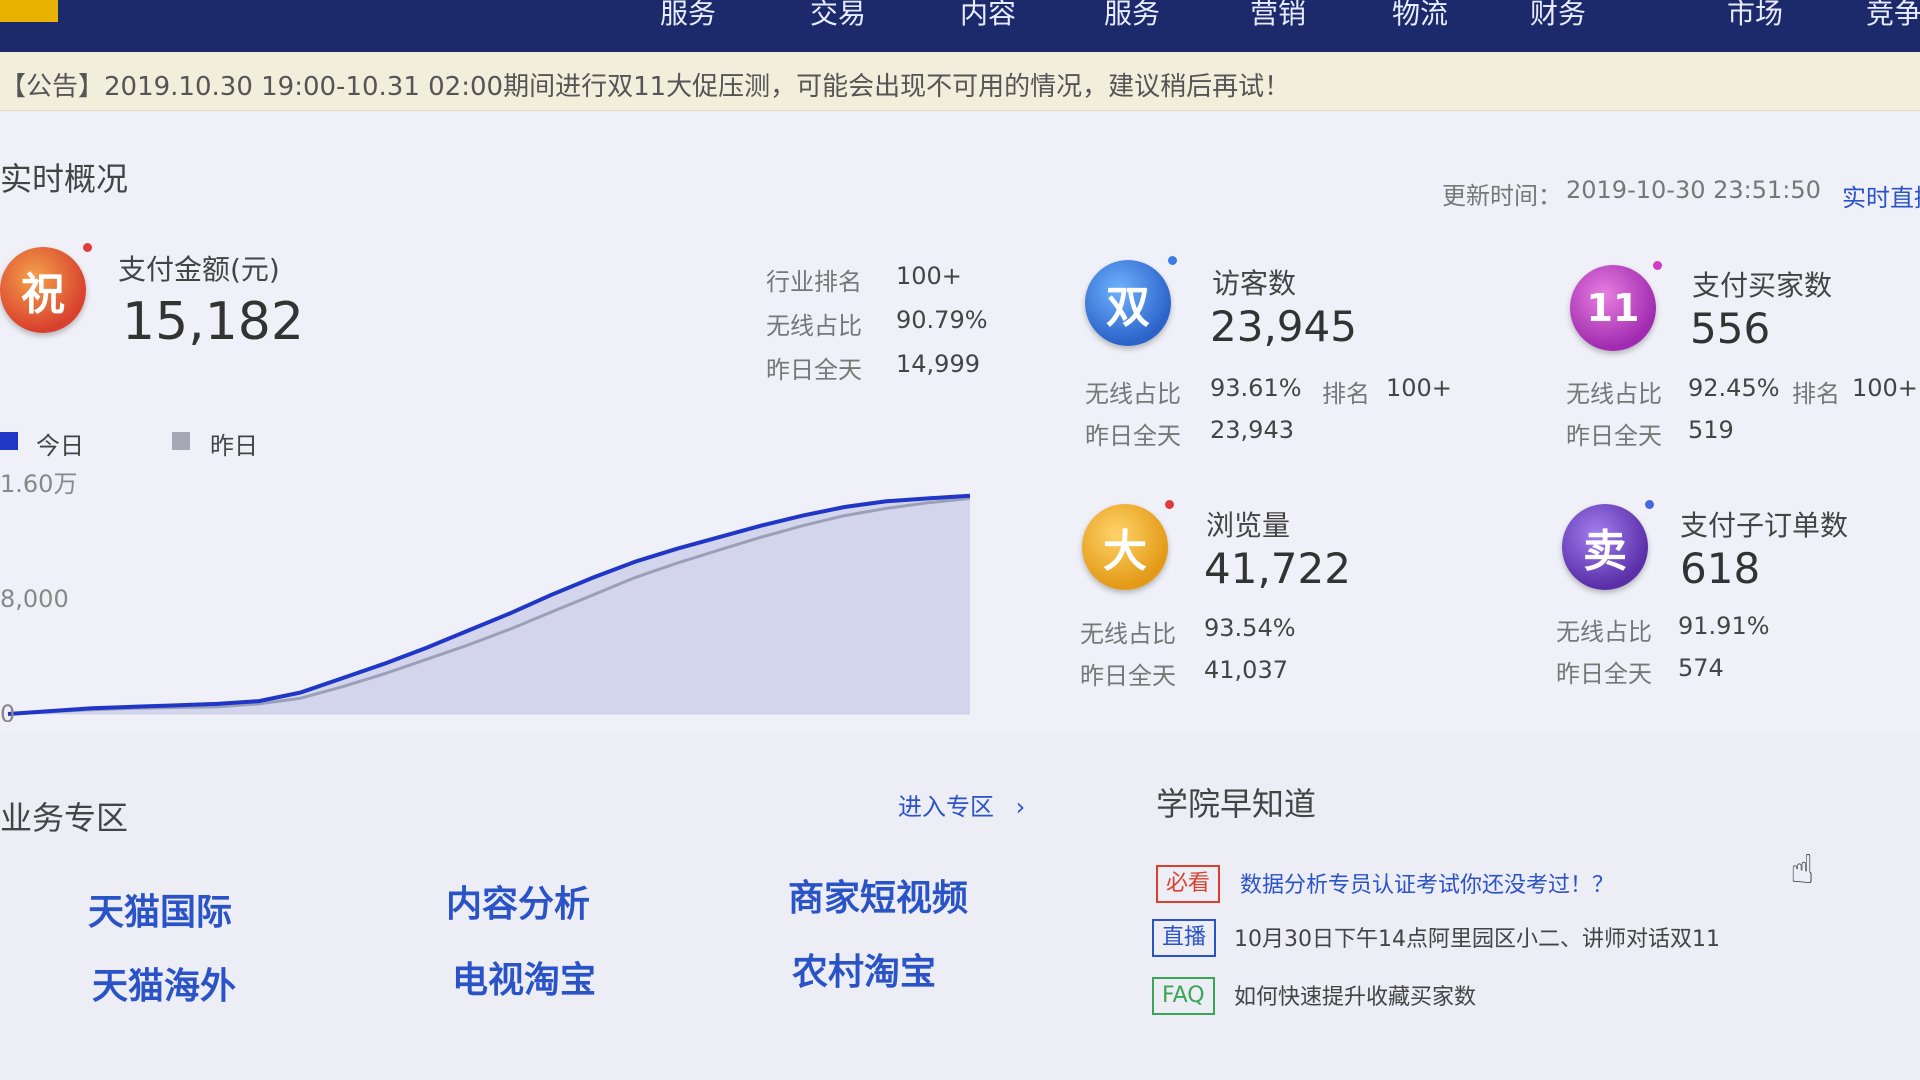 The image size is (1920, 1080). Describe the element at coordinates (814, 326) in the screenshot. I see `pay-wireless-label: 无线占比` at that location.